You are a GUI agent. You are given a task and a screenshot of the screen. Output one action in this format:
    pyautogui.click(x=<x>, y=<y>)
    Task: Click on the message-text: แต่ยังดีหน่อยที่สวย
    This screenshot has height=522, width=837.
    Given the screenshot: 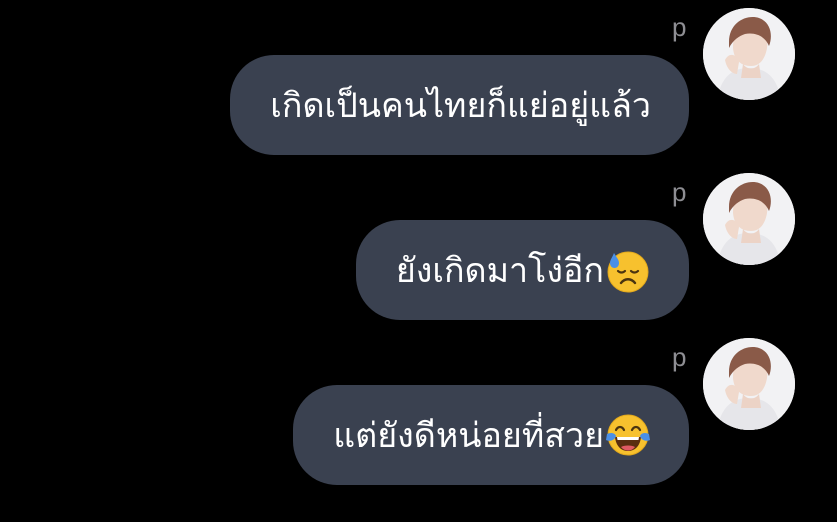 What is the action you would take?
    pyautogui.click(x=468, y=436)
    